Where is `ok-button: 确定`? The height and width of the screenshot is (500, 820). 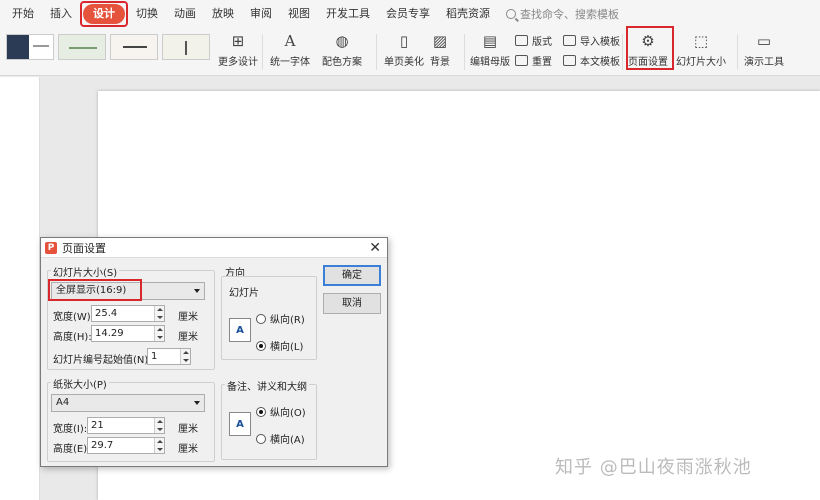 ok-button: 确定 is located at coordinates (352, 275).